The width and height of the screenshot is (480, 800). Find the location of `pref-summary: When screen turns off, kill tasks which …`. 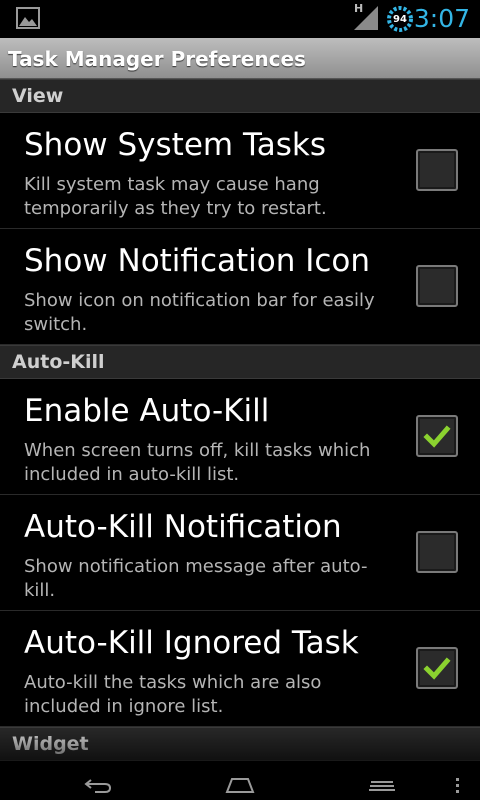

pref-summary: When screen turns off, kill tasks which … is located at coordinates (197, 462).